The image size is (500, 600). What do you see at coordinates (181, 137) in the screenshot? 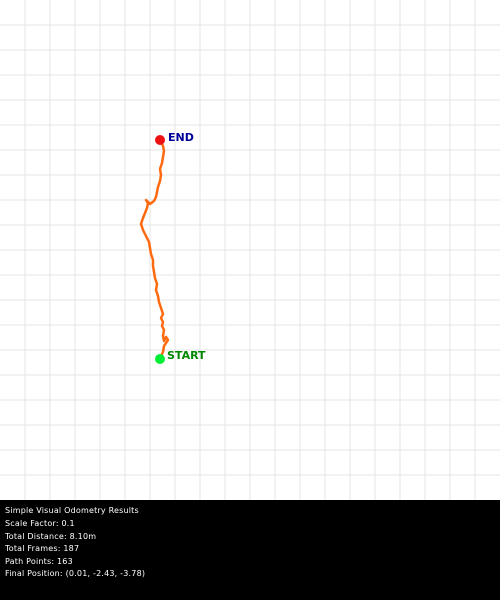
I see `end-label: END` at bounding box center [181, 137].